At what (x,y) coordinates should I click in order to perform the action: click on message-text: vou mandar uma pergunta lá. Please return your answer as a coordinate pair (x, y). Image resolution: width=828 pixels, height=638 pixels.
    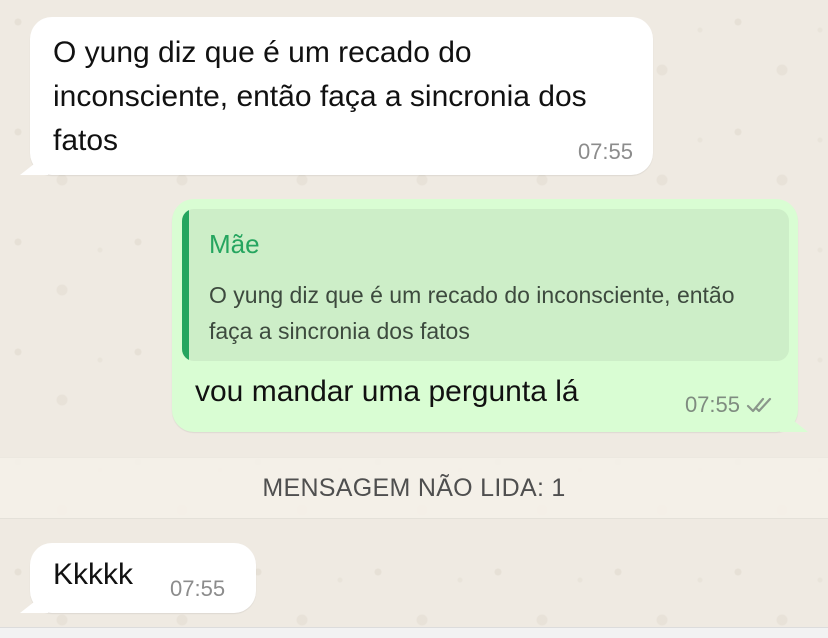
    Looking at the image, I should click on (387, 391).